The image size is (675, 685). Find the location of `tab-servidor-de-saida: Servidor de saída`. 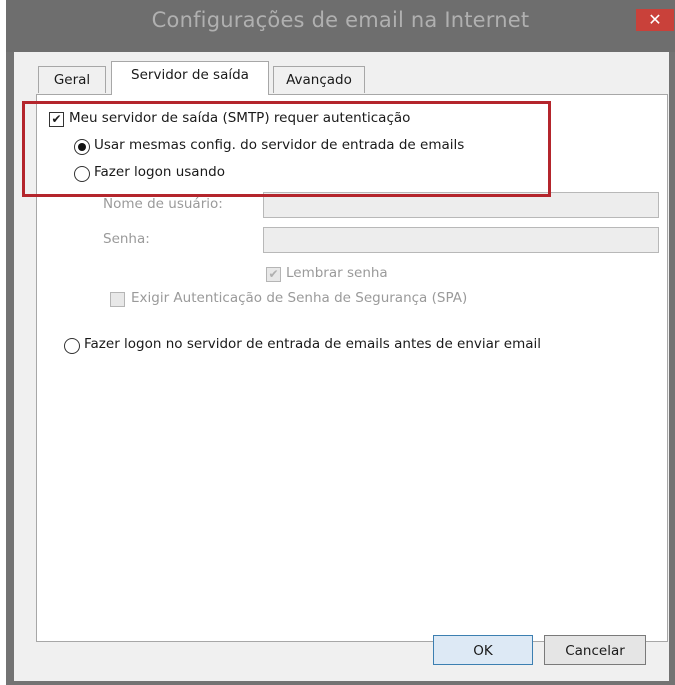

tab-servidor-de-saida: Servidor de saída is located at coordinates (190, 78).